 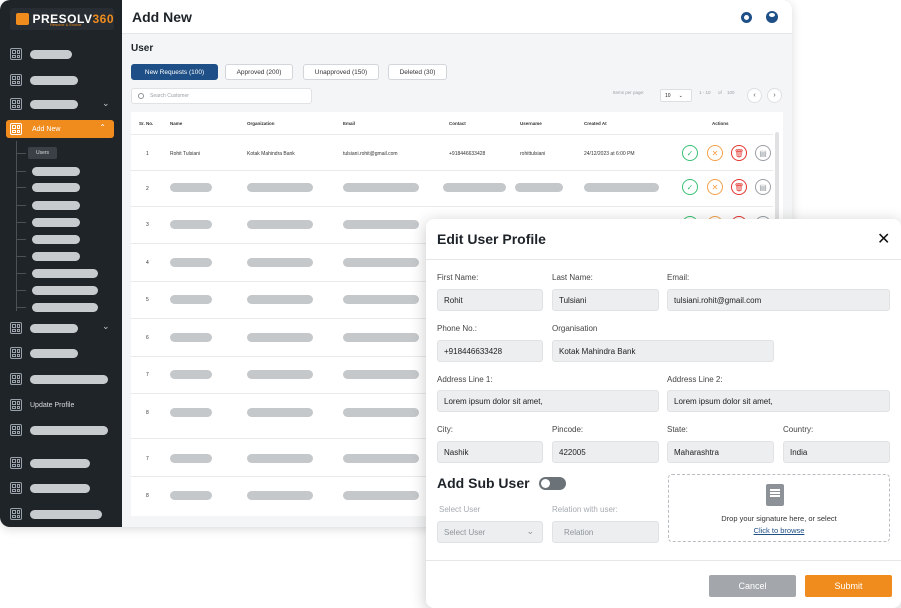 I want to click on col-header: Contact, so click(x=457, y=123).